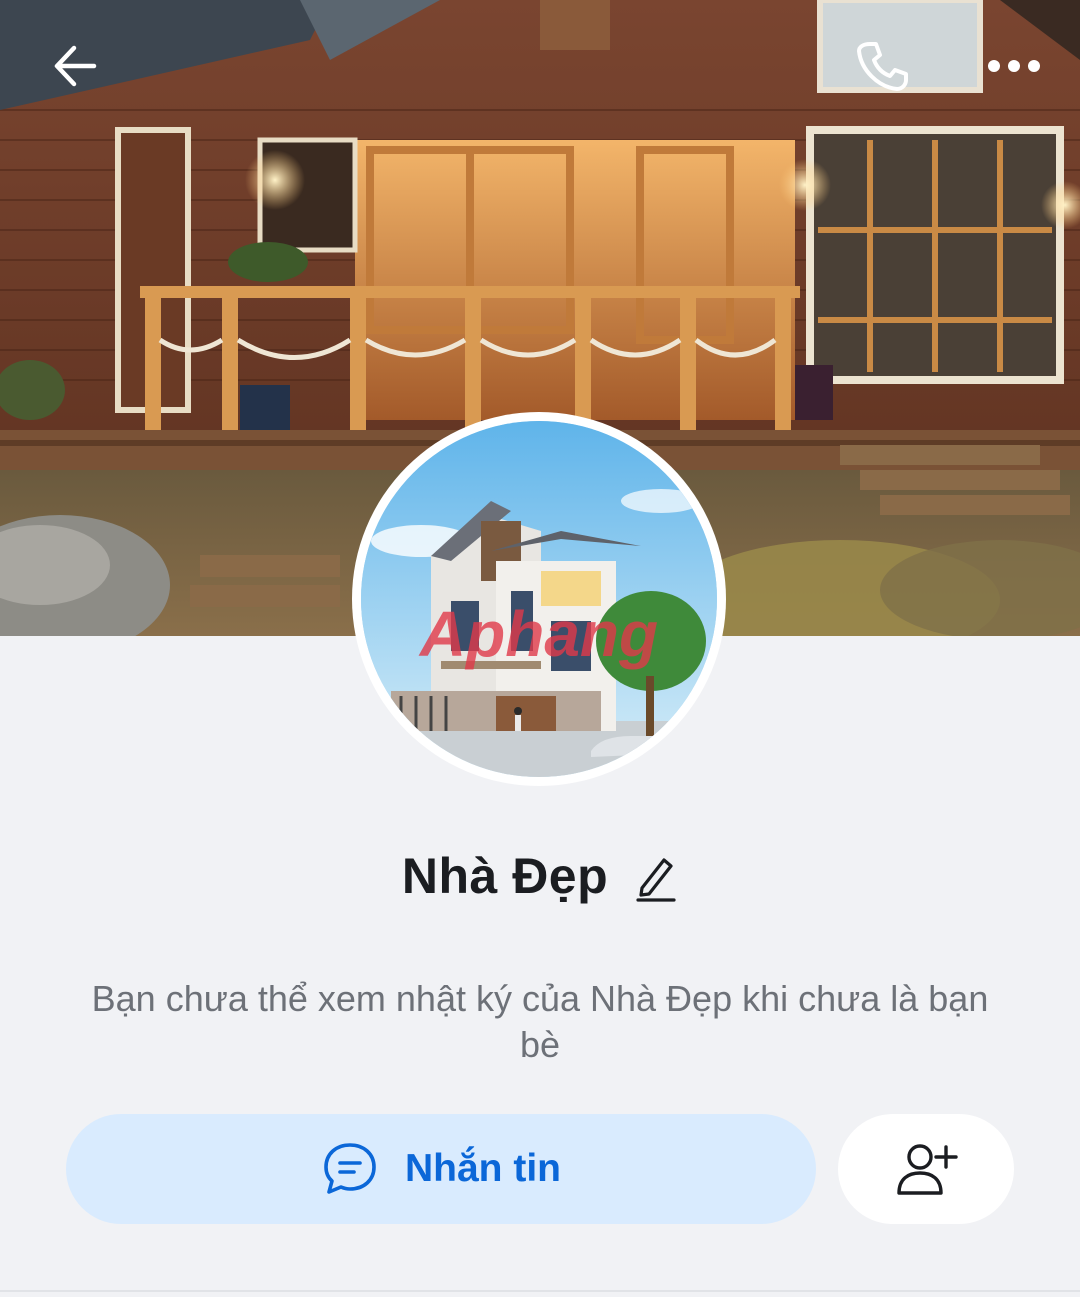 The height and width of the screenshot is (1297, 1080). I want to click on back-button, so click(76, 66).